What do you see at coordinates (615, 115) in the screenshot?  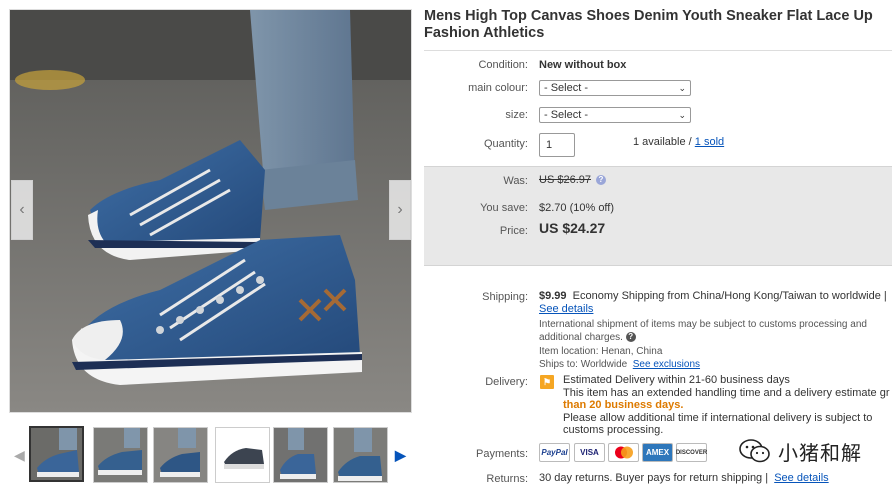 I see `size-select: - Select - ⌄` at bounding box center [615, 115].